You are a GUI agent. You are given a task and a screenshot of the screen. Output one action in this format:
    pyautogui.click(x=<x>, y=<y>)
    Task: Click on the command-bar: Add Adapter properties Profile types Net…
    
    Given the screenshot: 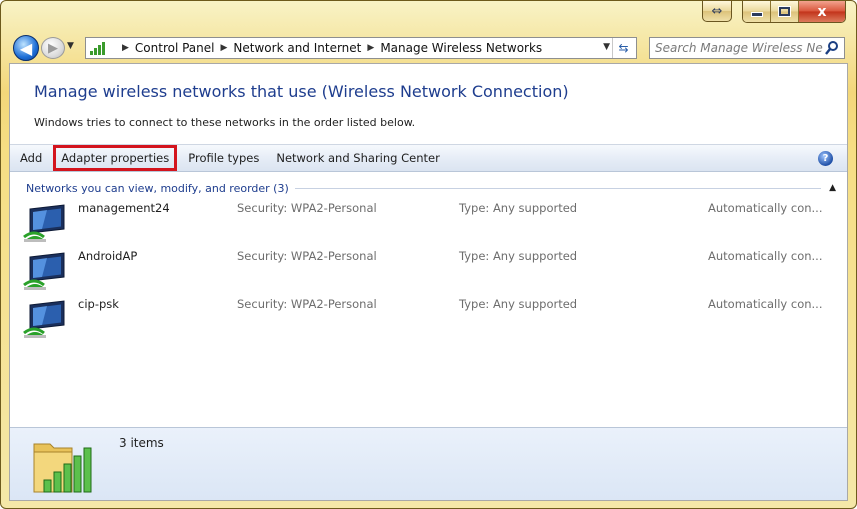 What is the action you would take?
    pyautogui.click(x=428, y=158)
    